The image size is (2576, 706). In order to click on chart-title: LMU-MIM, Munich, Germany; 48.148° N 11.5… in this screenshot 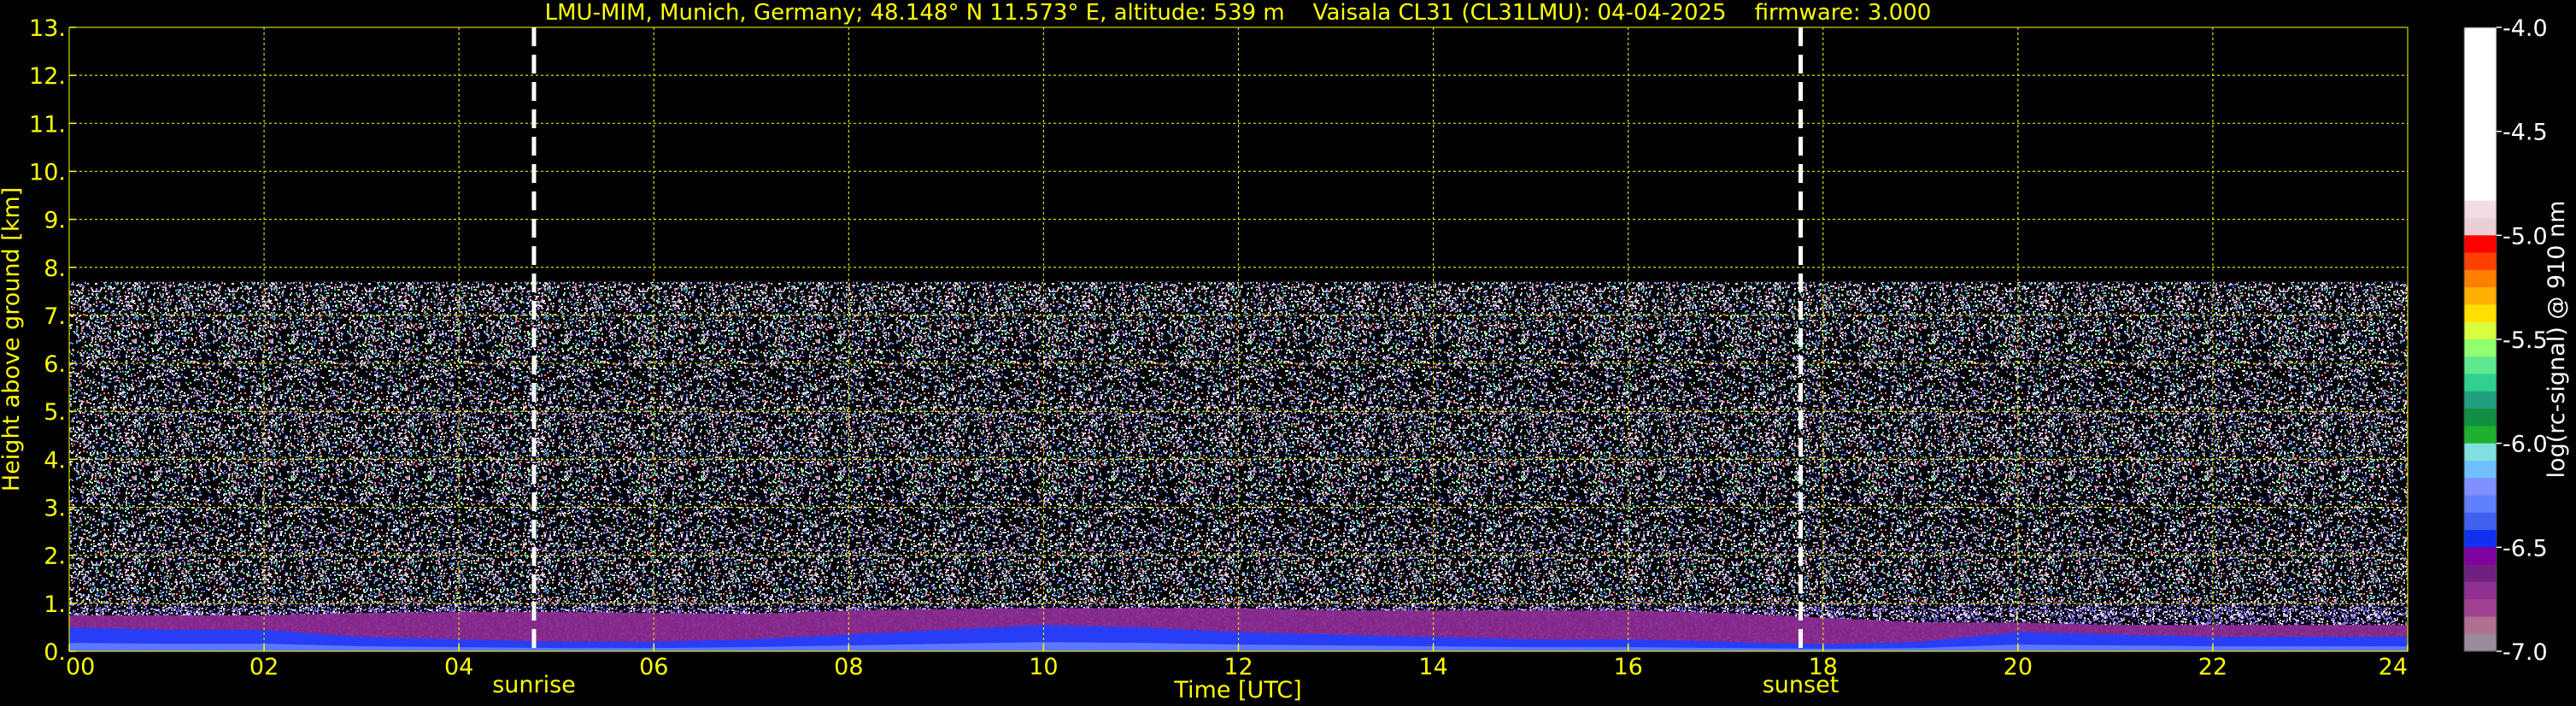, I will do `click(1238, 13)`.